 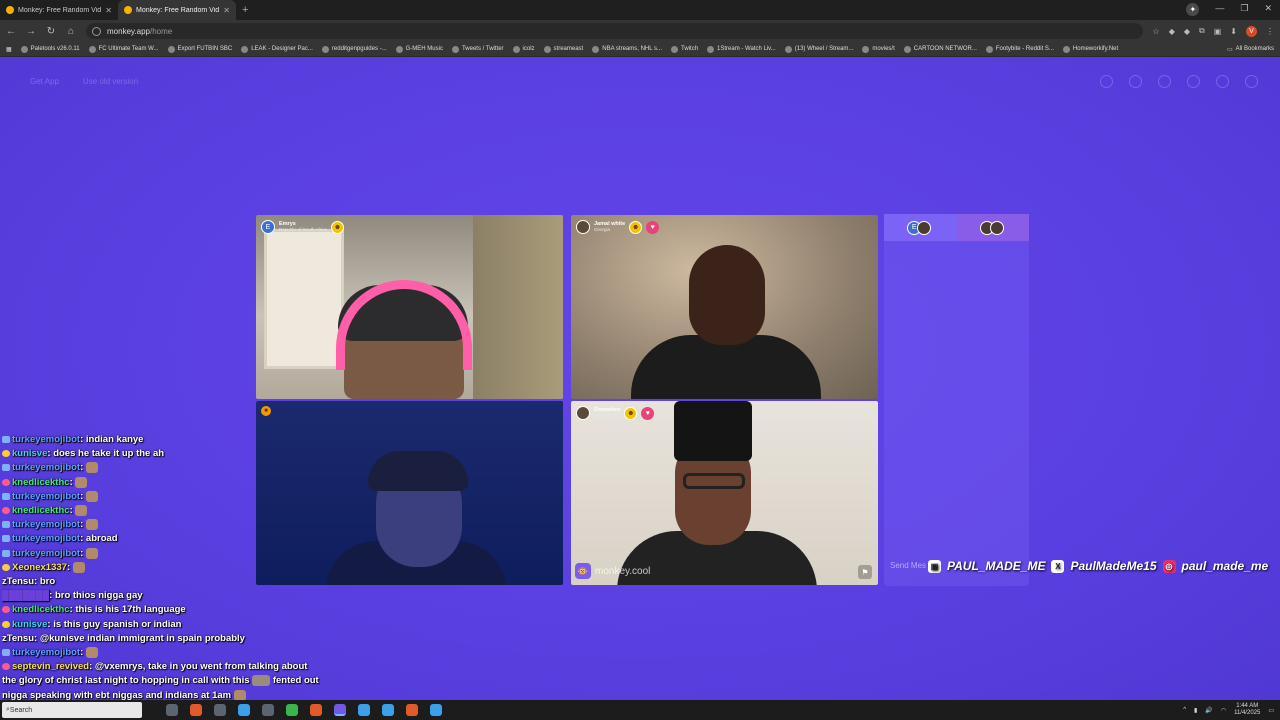 What do you see at coordinates (1193, 9) in the screenshot?
I see `gemini-sparkle-icon: ✦` at bounding box center [1193, 9].